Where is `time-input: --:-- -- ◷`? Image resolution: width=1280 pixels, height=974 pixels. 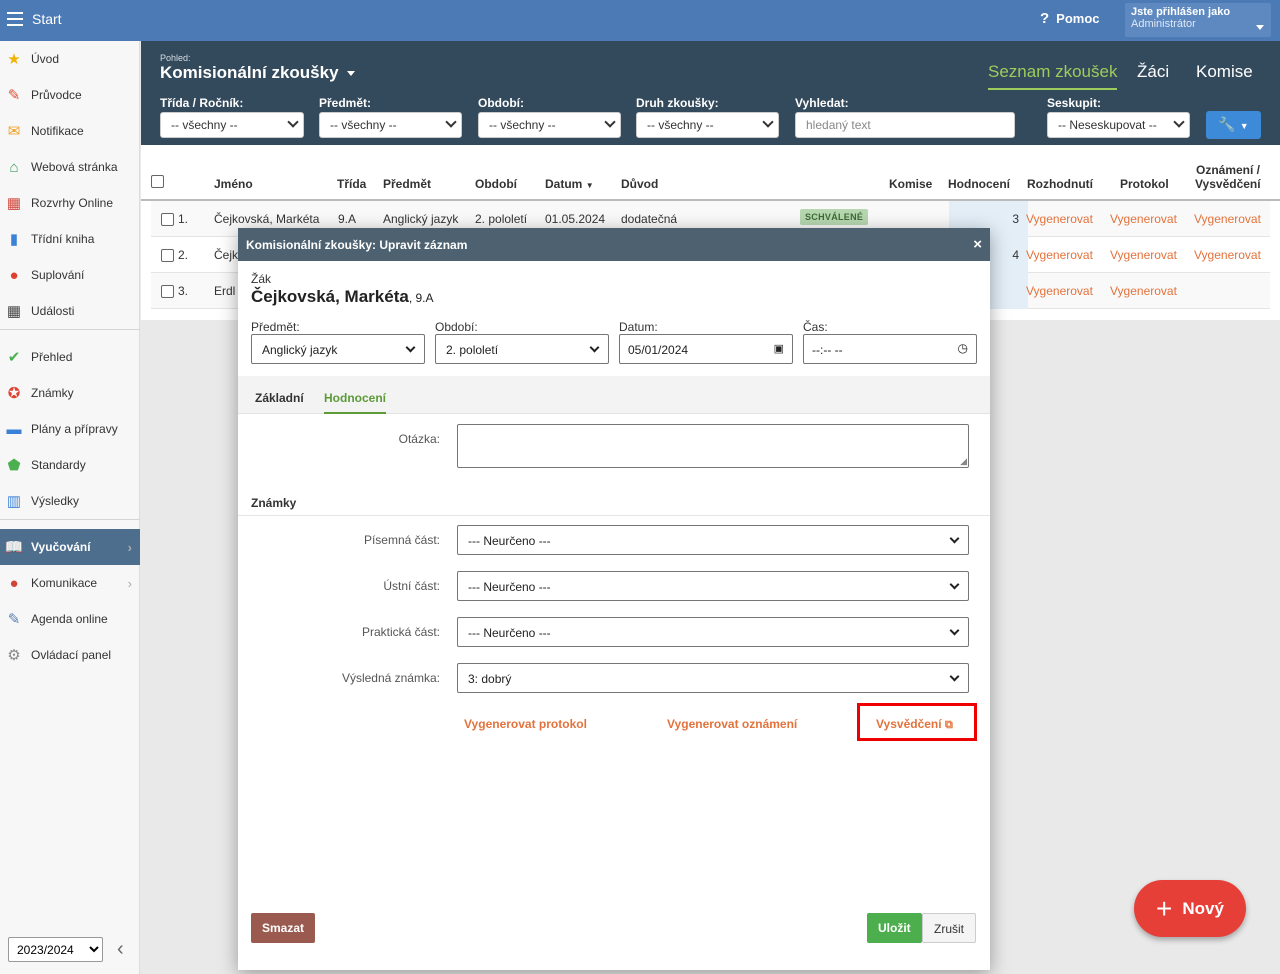 time-input: --:-- -- ◷ is located at coordinates (890, 349).